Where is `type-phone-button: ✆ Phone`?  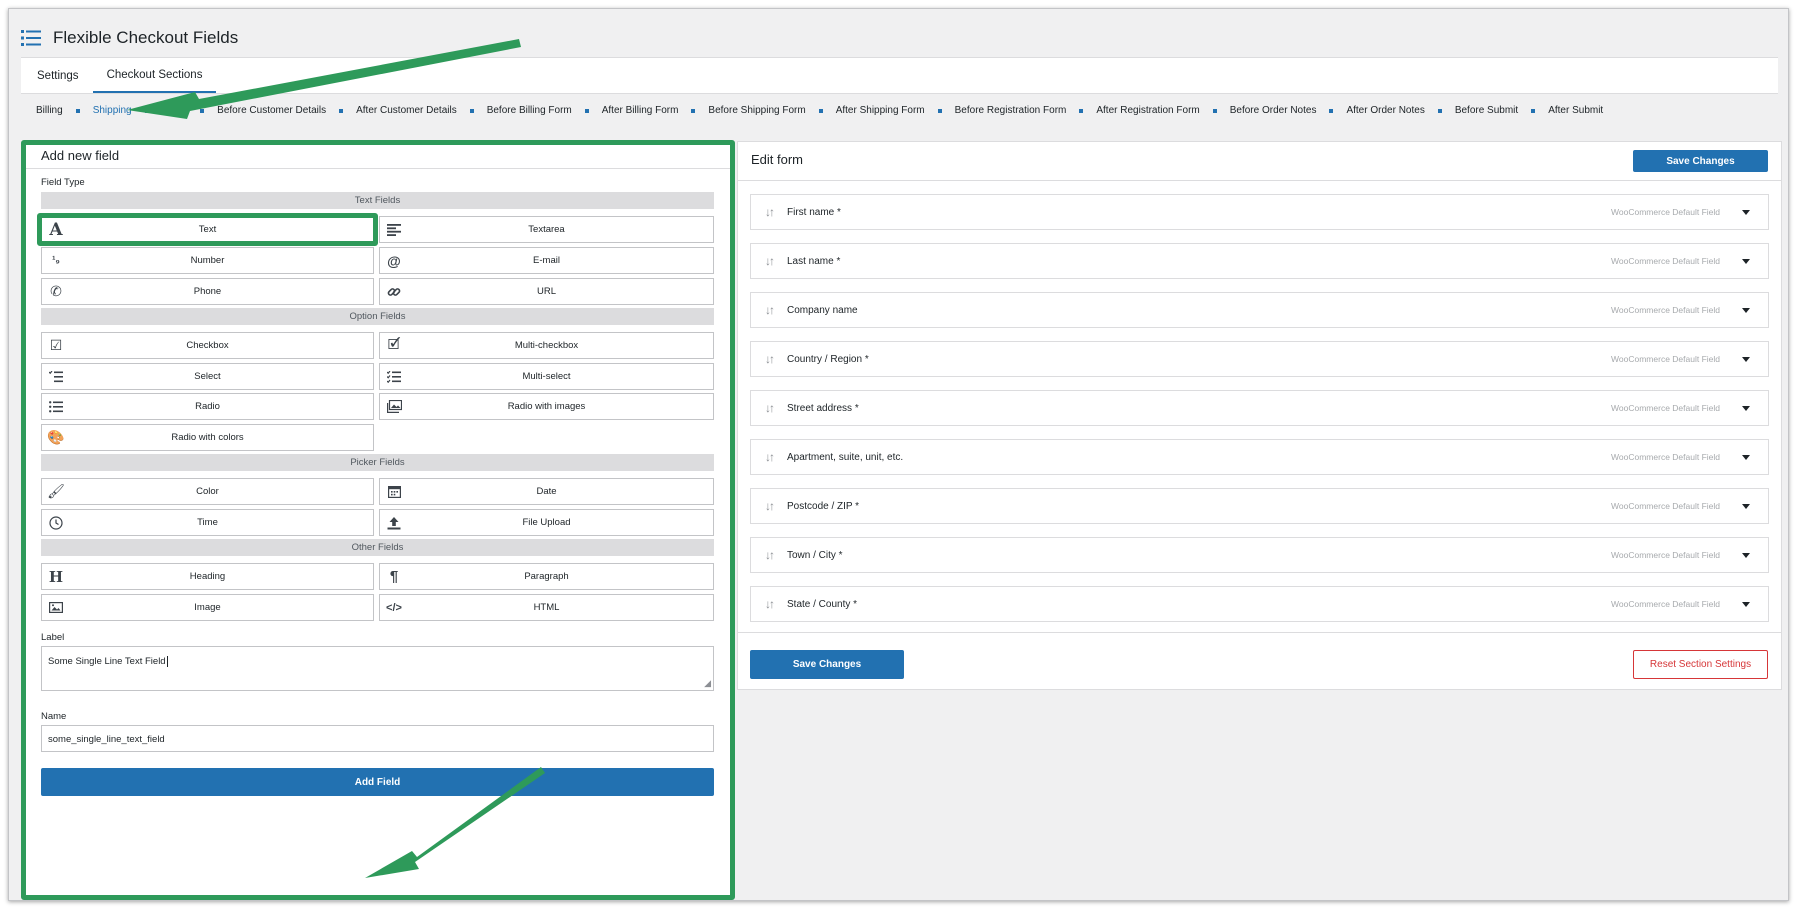
type-phone-button: ✆ Phone is located at coordinates (207, 291).